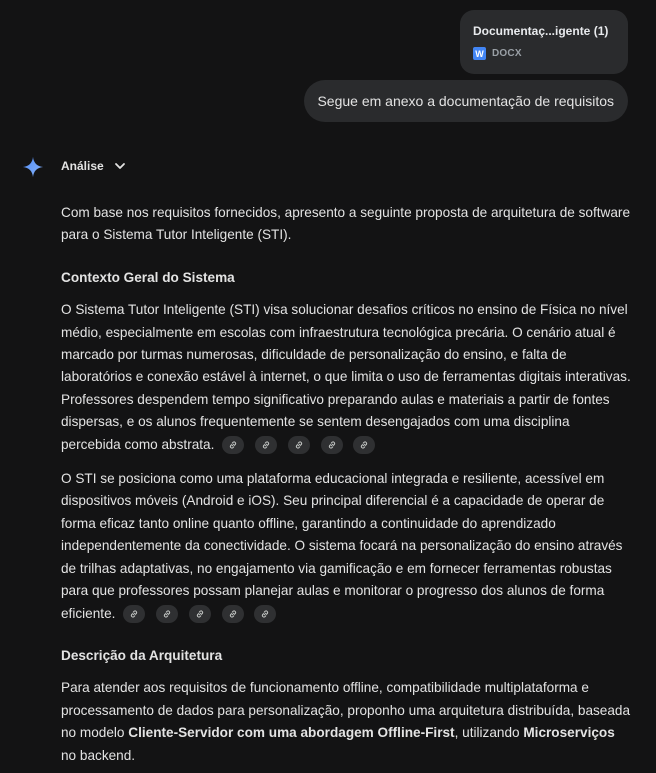 The width and height of the screenshot is (656, 773). I want to click on attachment-type: DOCX, so click(507, 53).